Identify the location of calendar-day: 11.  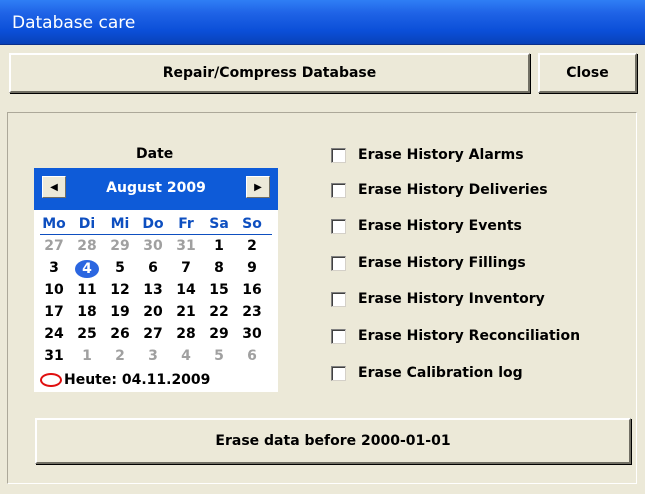
(87, 290).